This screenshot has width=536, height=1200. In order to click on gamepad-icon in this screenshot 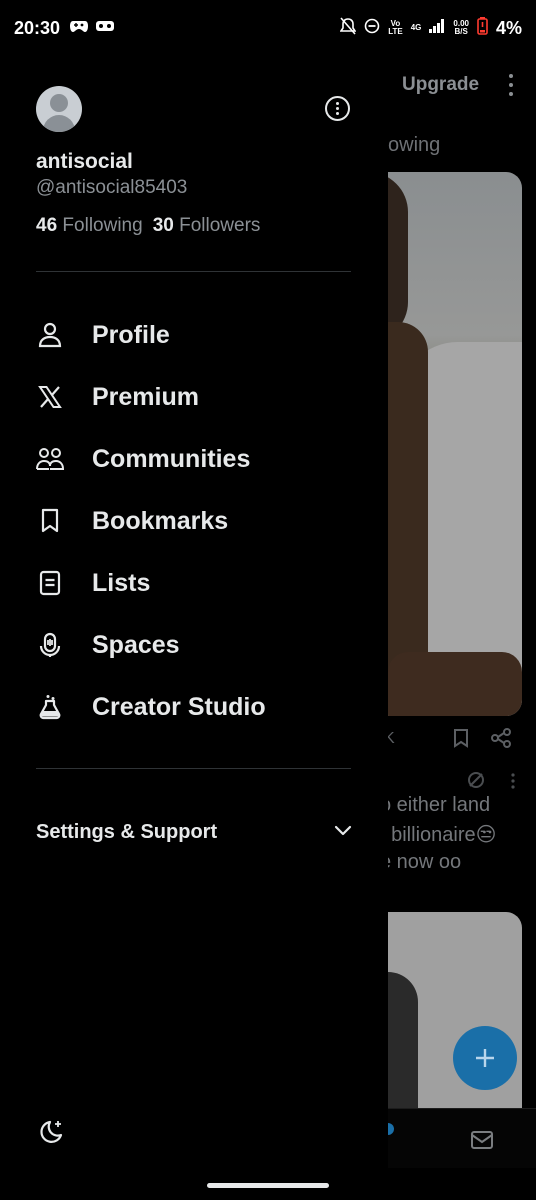, I will do `click(79, 28)`.